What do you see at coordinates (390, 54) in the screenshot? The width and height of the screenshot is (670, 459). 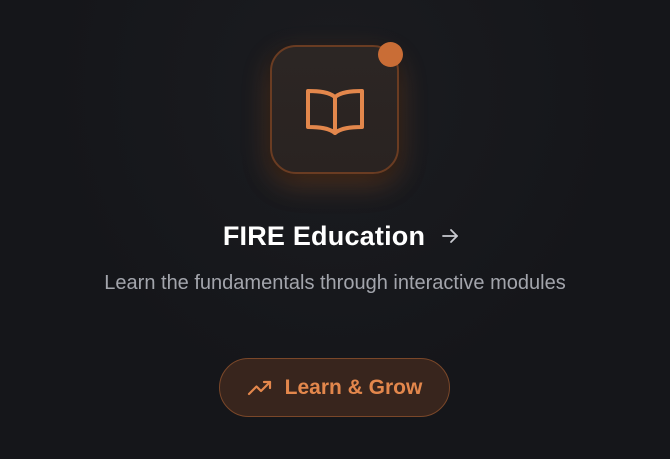 I see `notification-dot` at bounding box center [390, 54].